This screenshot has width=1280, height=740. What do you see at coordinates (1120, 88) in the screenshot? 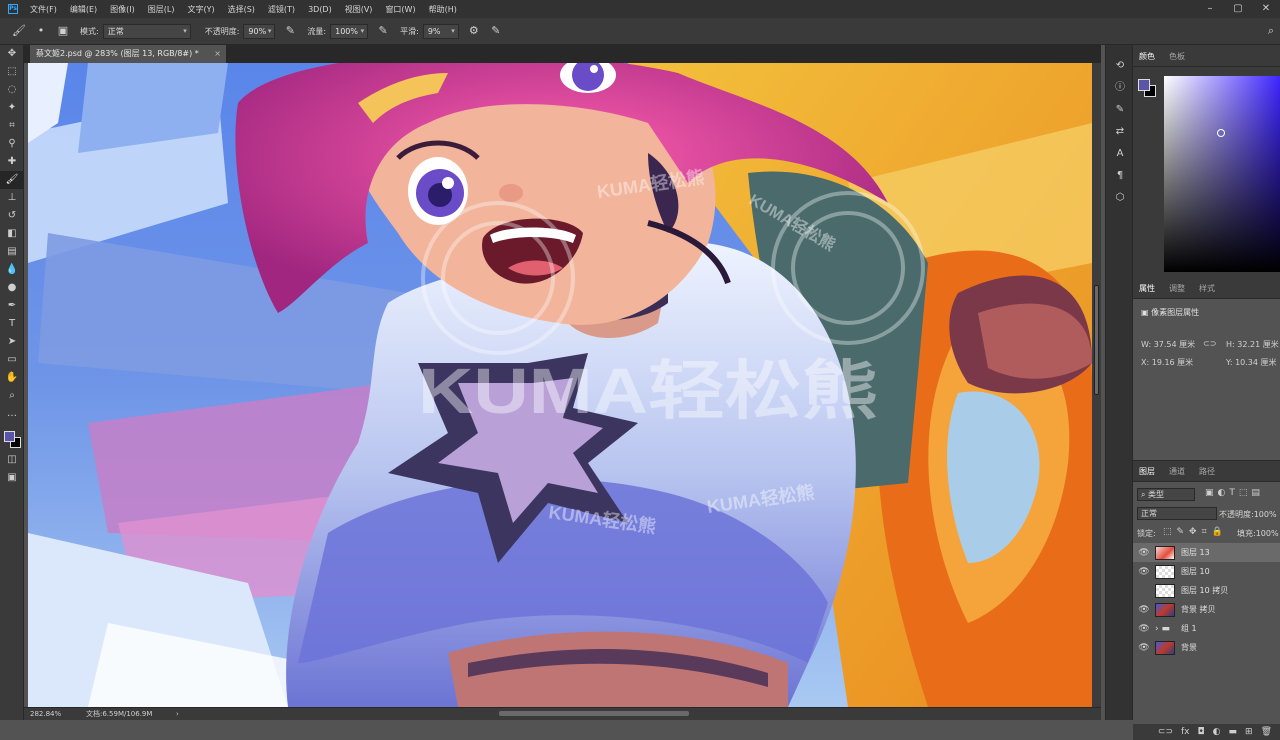
I see `info-panel-icon: ⓘ` at bounding box center [1120, 88].